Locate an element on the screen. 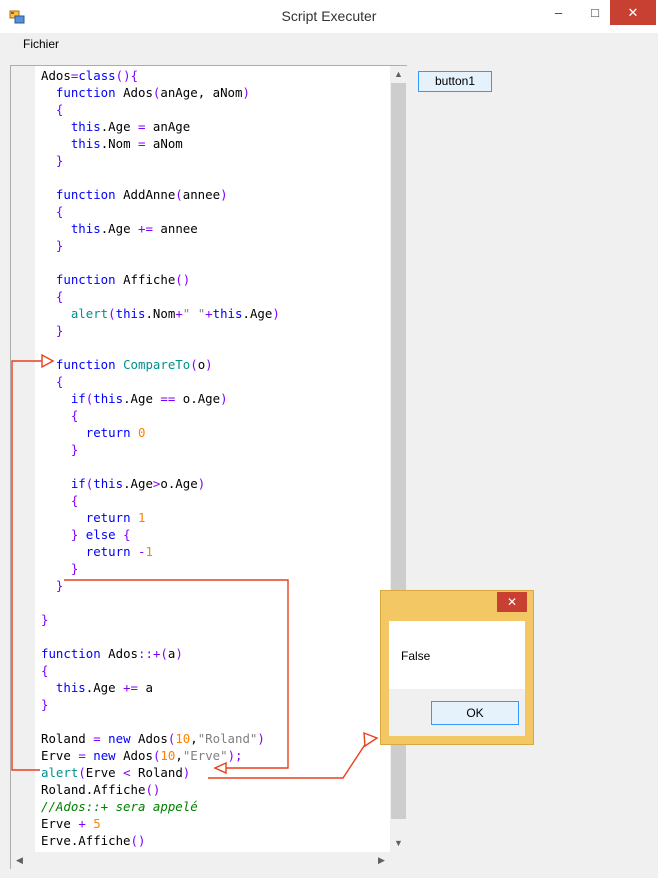 The height and width of the screenshot is (878, 658). message-dialog: ✕ False OK is located at coordinates (457, 667).